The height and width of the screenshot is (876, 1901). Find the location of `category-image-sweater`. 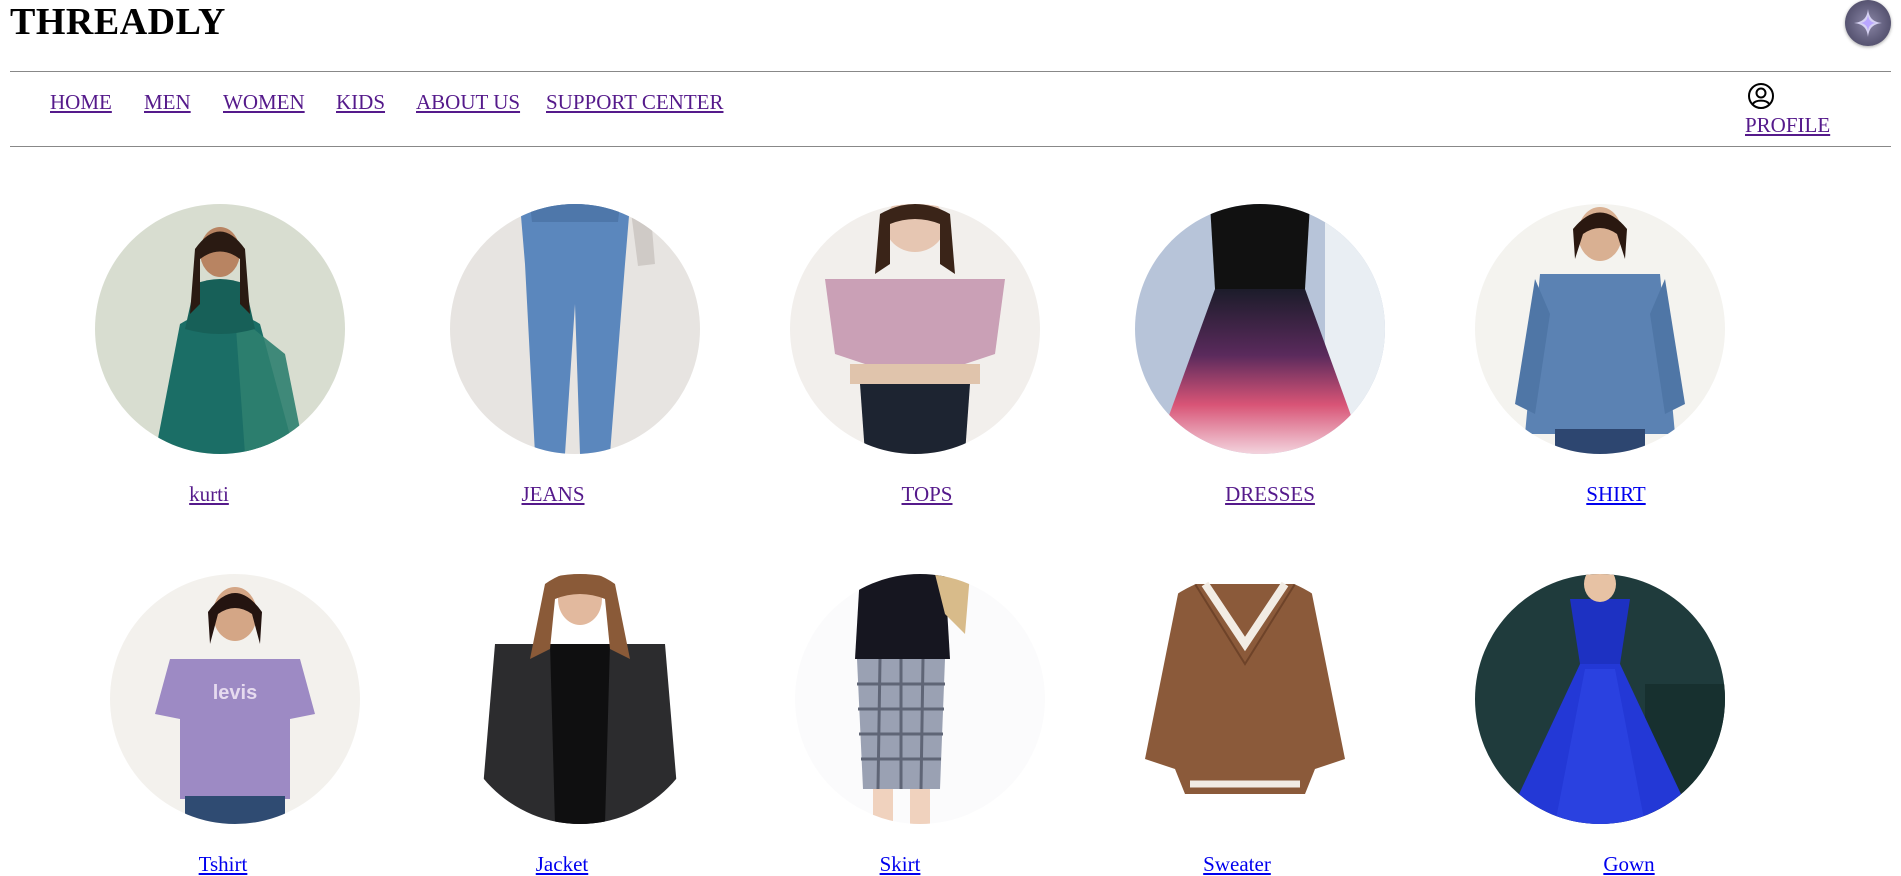

category-image-sweater is located at coordinates (1245, 699).